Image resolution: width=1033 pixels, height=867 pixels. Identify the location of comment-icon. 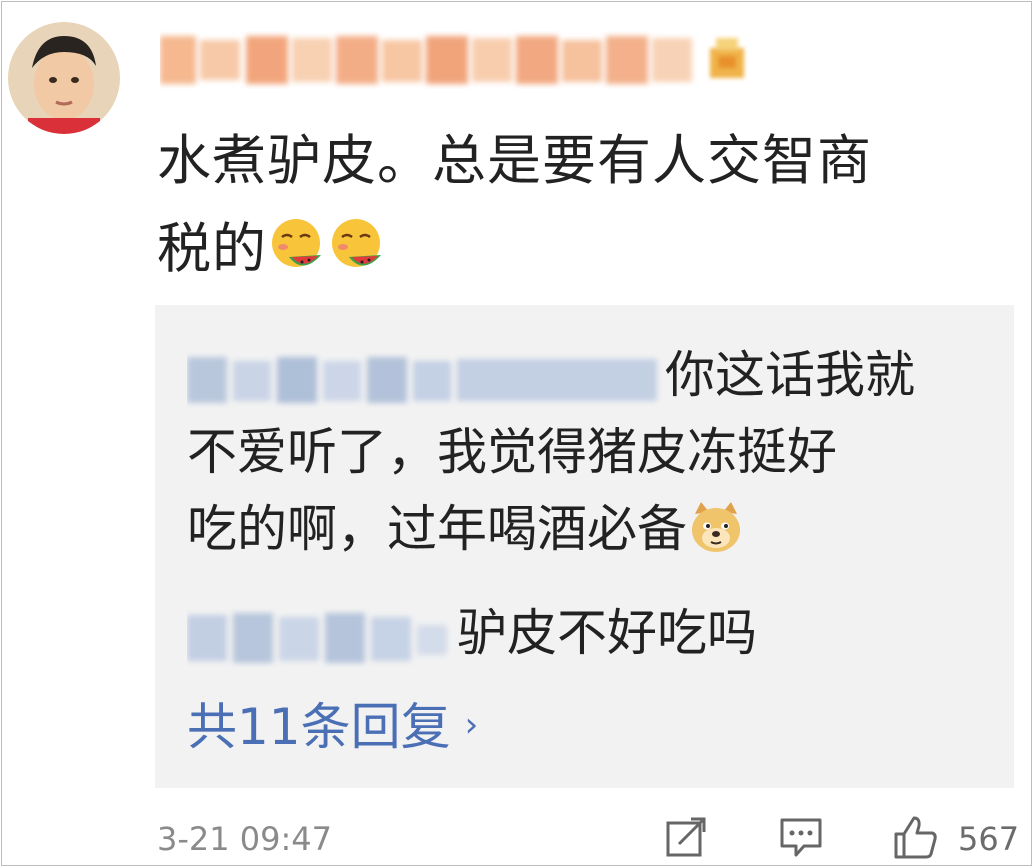
(801, 837).